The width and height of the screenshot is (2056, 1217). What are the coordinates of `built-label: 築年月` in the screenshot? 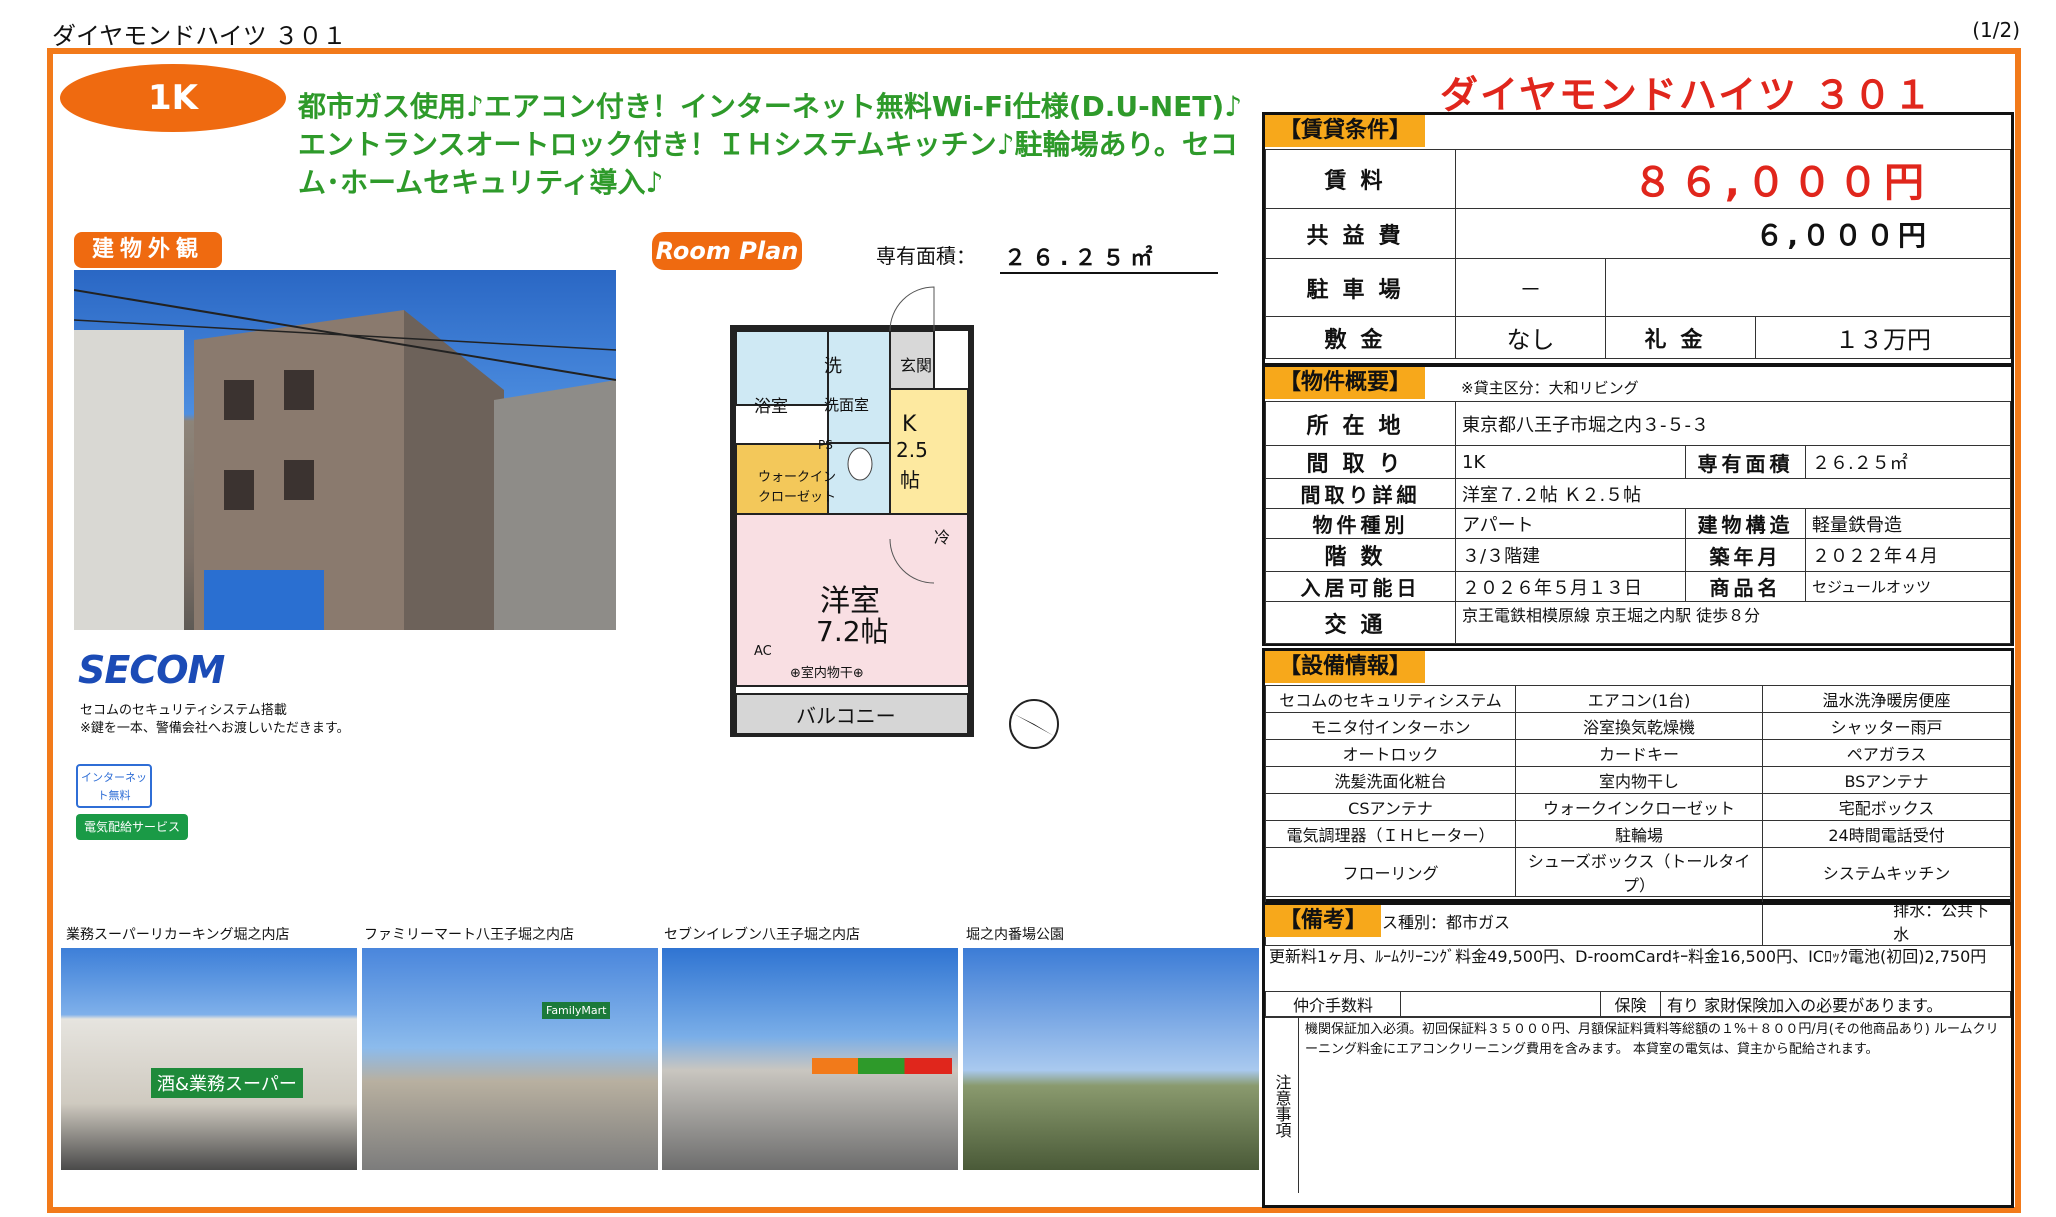 It's located at (1745, 555).